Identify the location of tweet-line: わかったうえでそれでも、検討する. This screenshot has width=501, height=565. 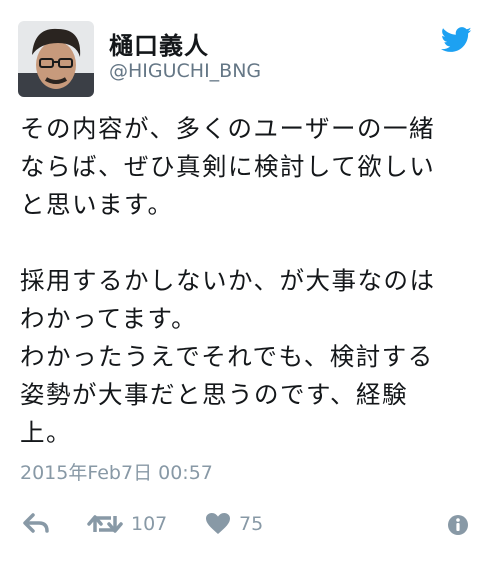
(227, 356).